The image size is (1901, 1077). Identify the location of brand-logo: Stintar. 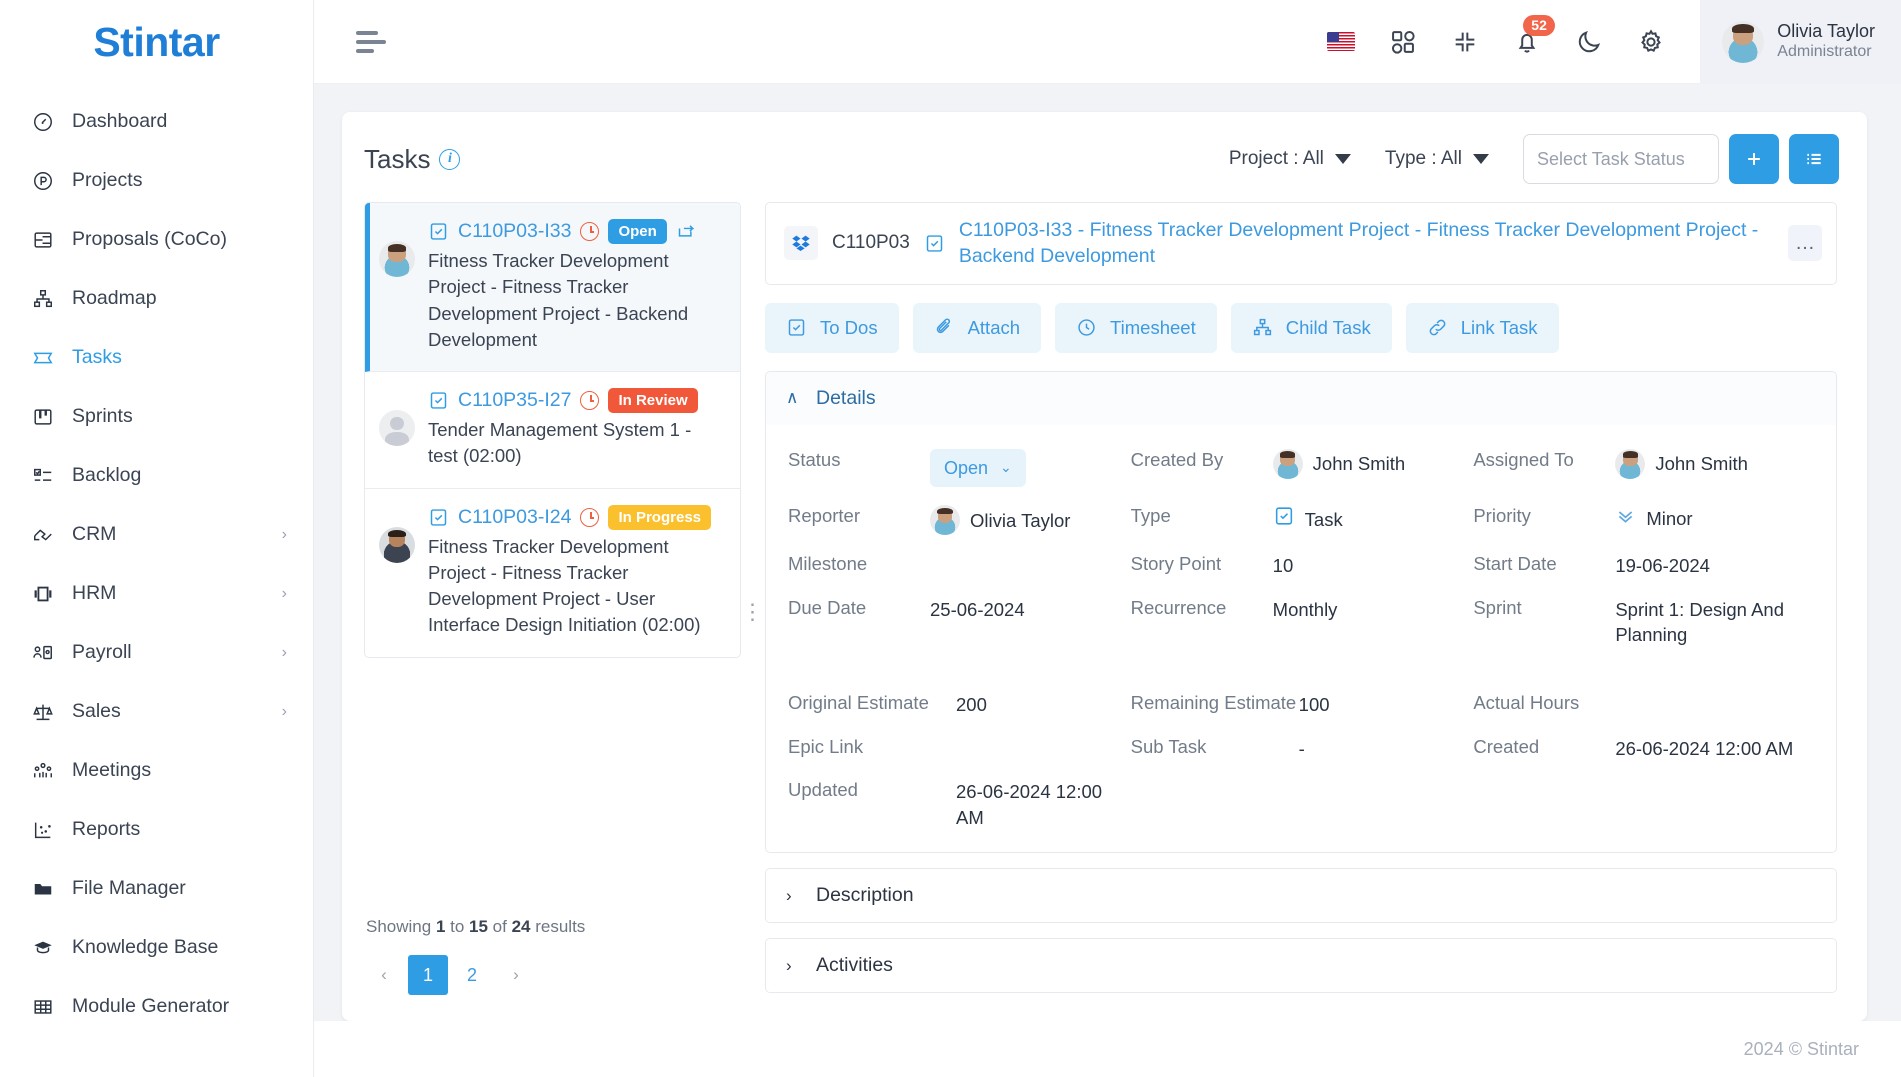
(156, 42).